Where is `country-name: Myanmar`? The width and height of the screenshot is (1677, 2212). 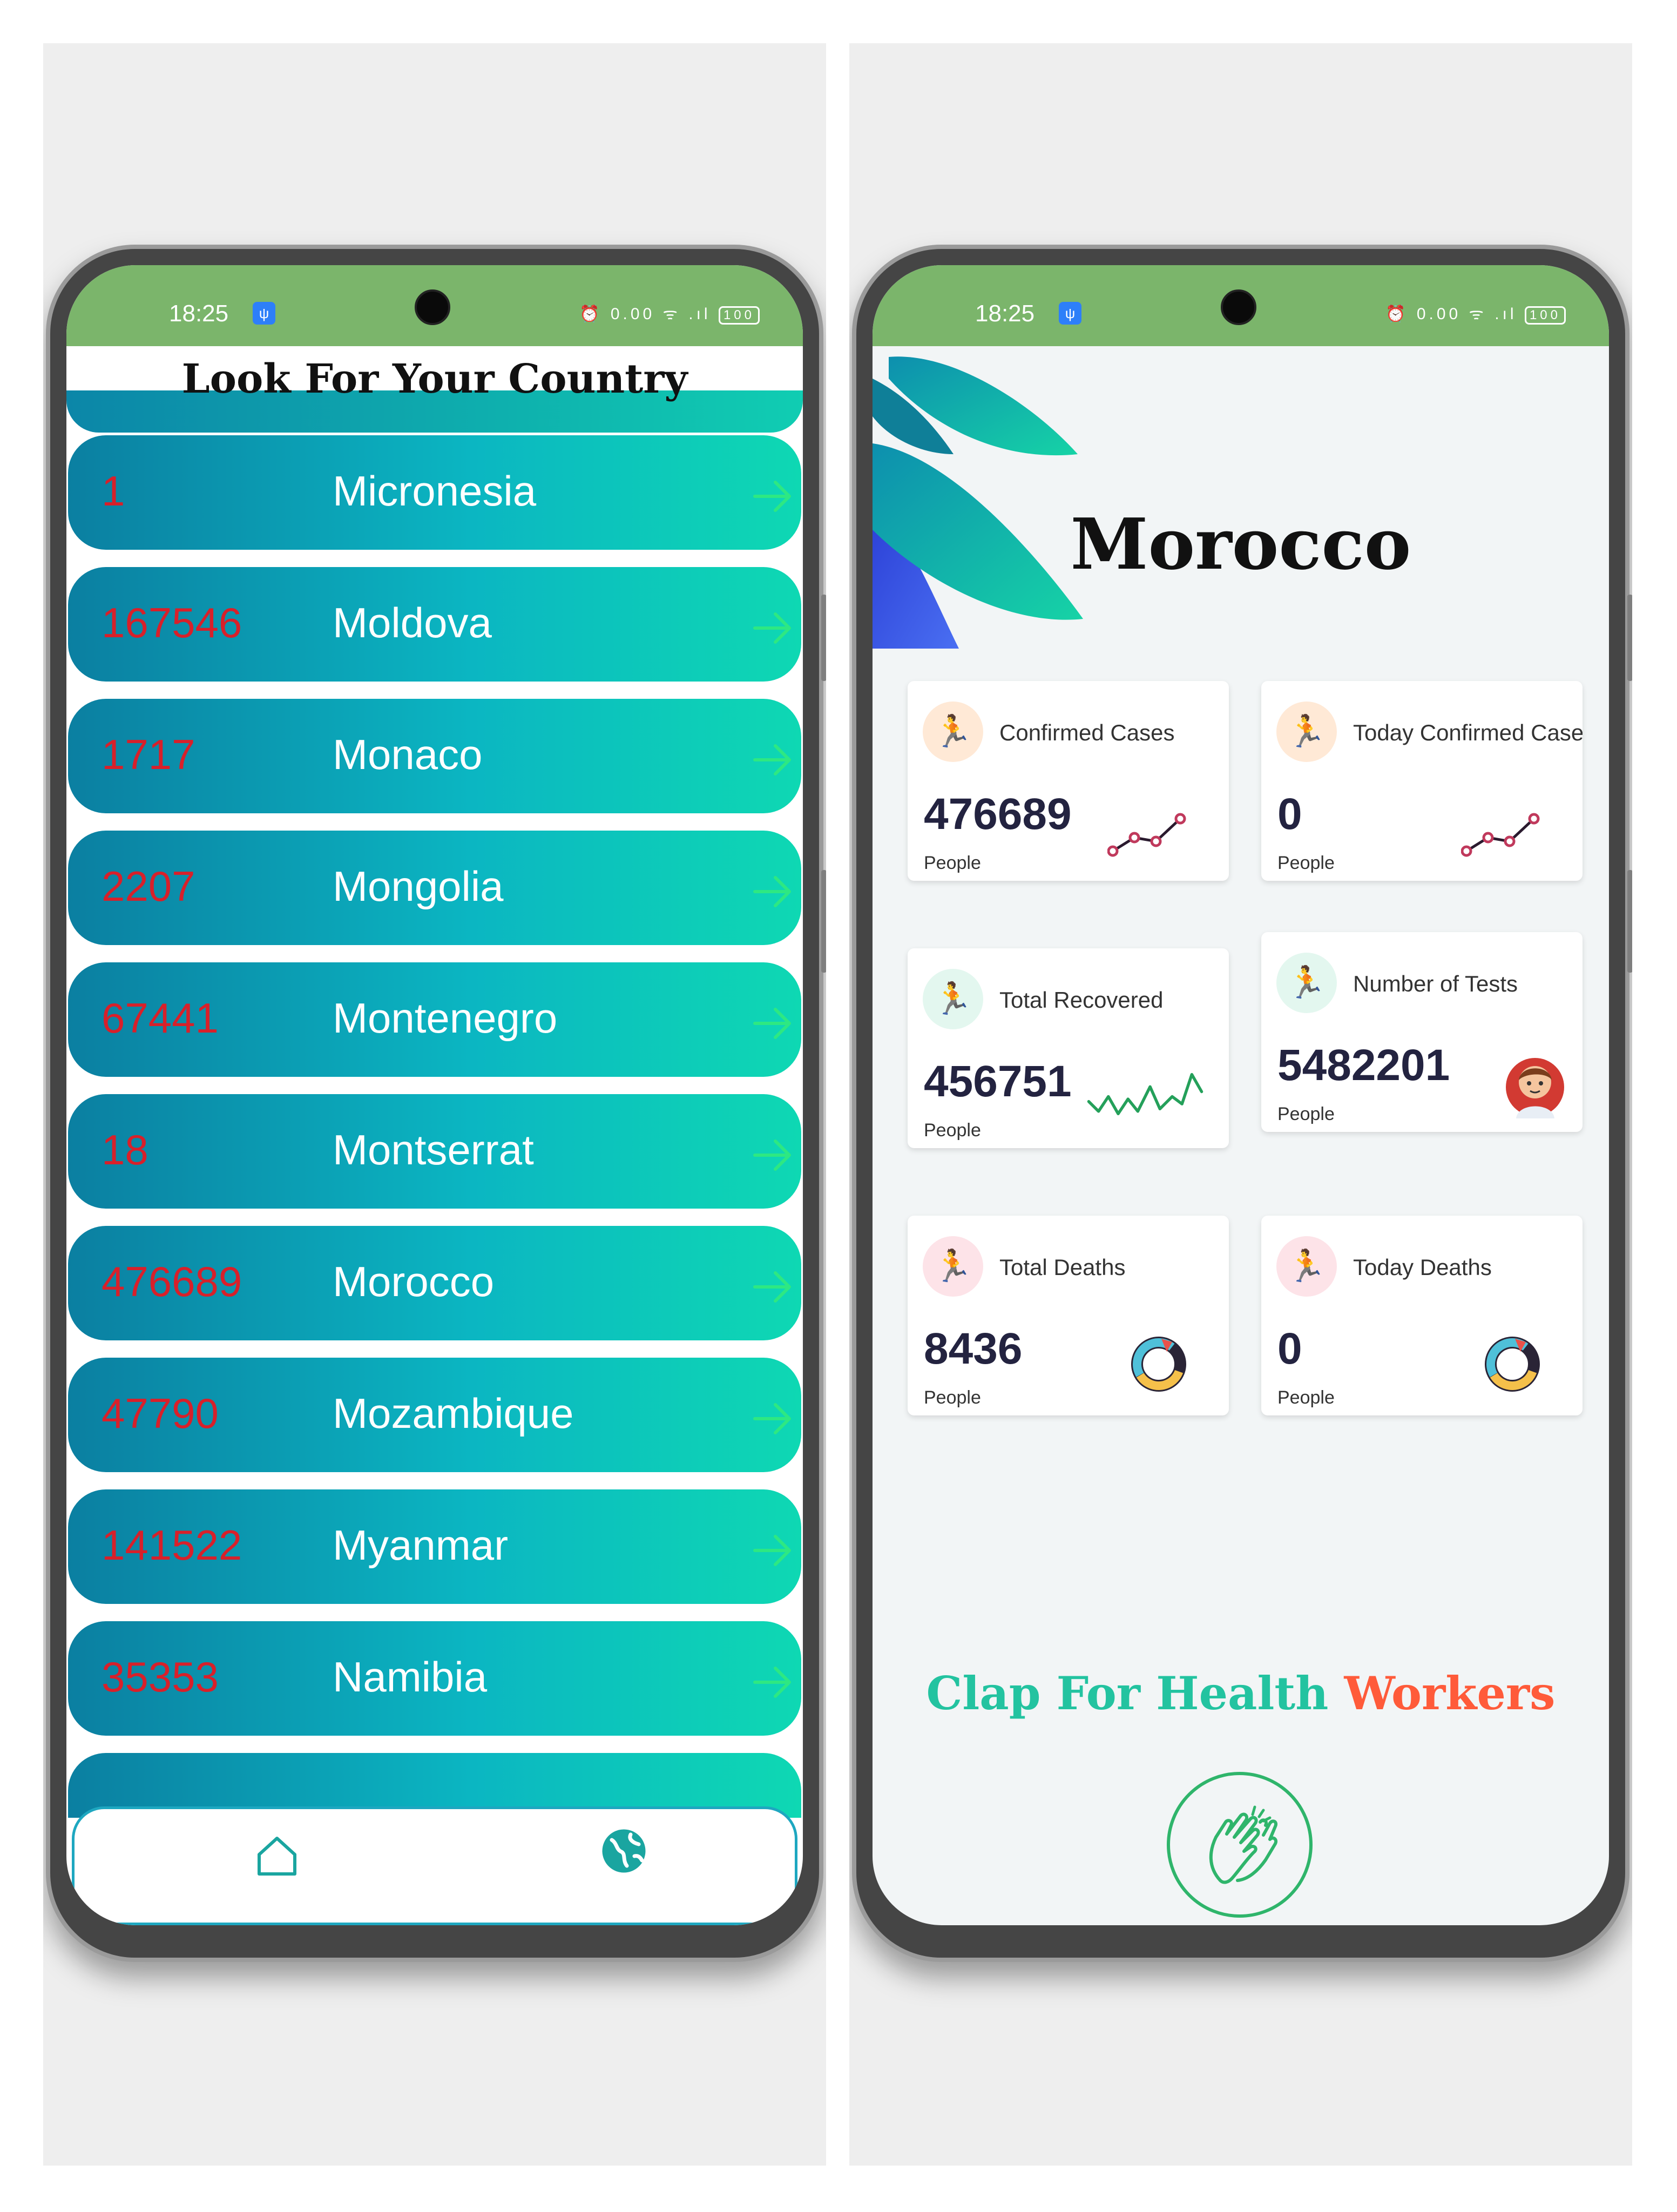 country-name: Myanmar is located at coordinates (421, 1545).